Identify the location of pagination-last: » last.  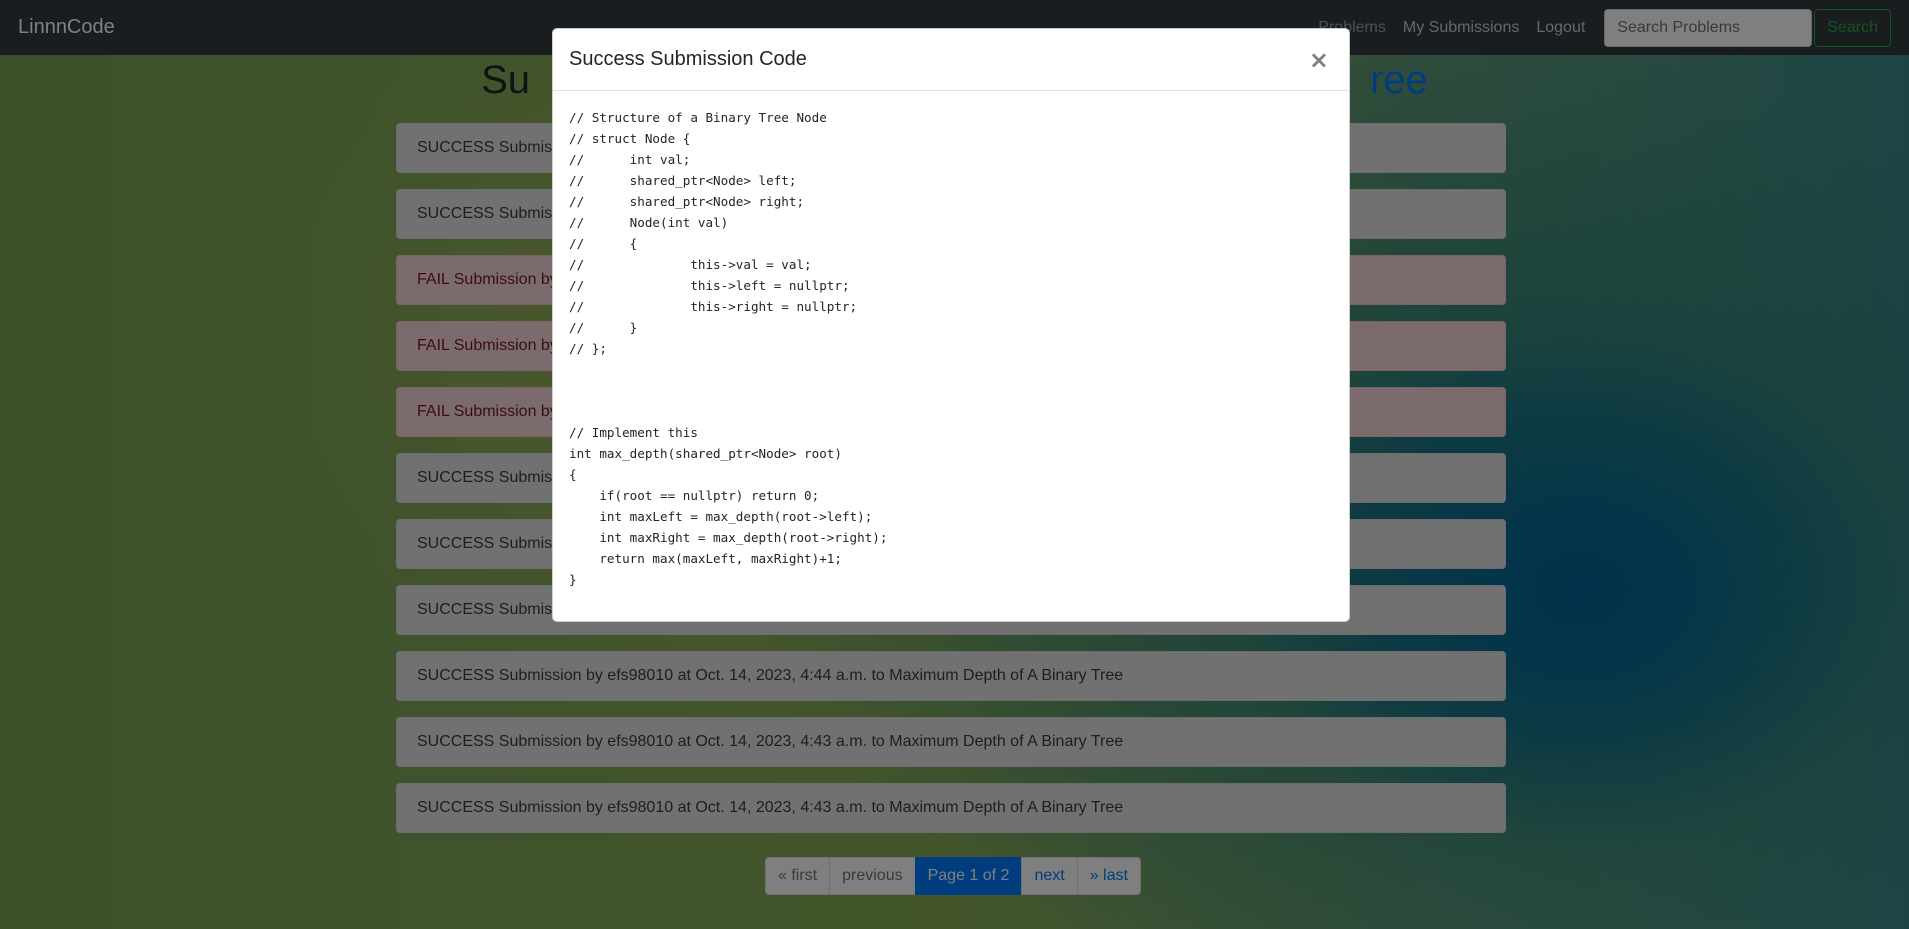
(1108, 876).